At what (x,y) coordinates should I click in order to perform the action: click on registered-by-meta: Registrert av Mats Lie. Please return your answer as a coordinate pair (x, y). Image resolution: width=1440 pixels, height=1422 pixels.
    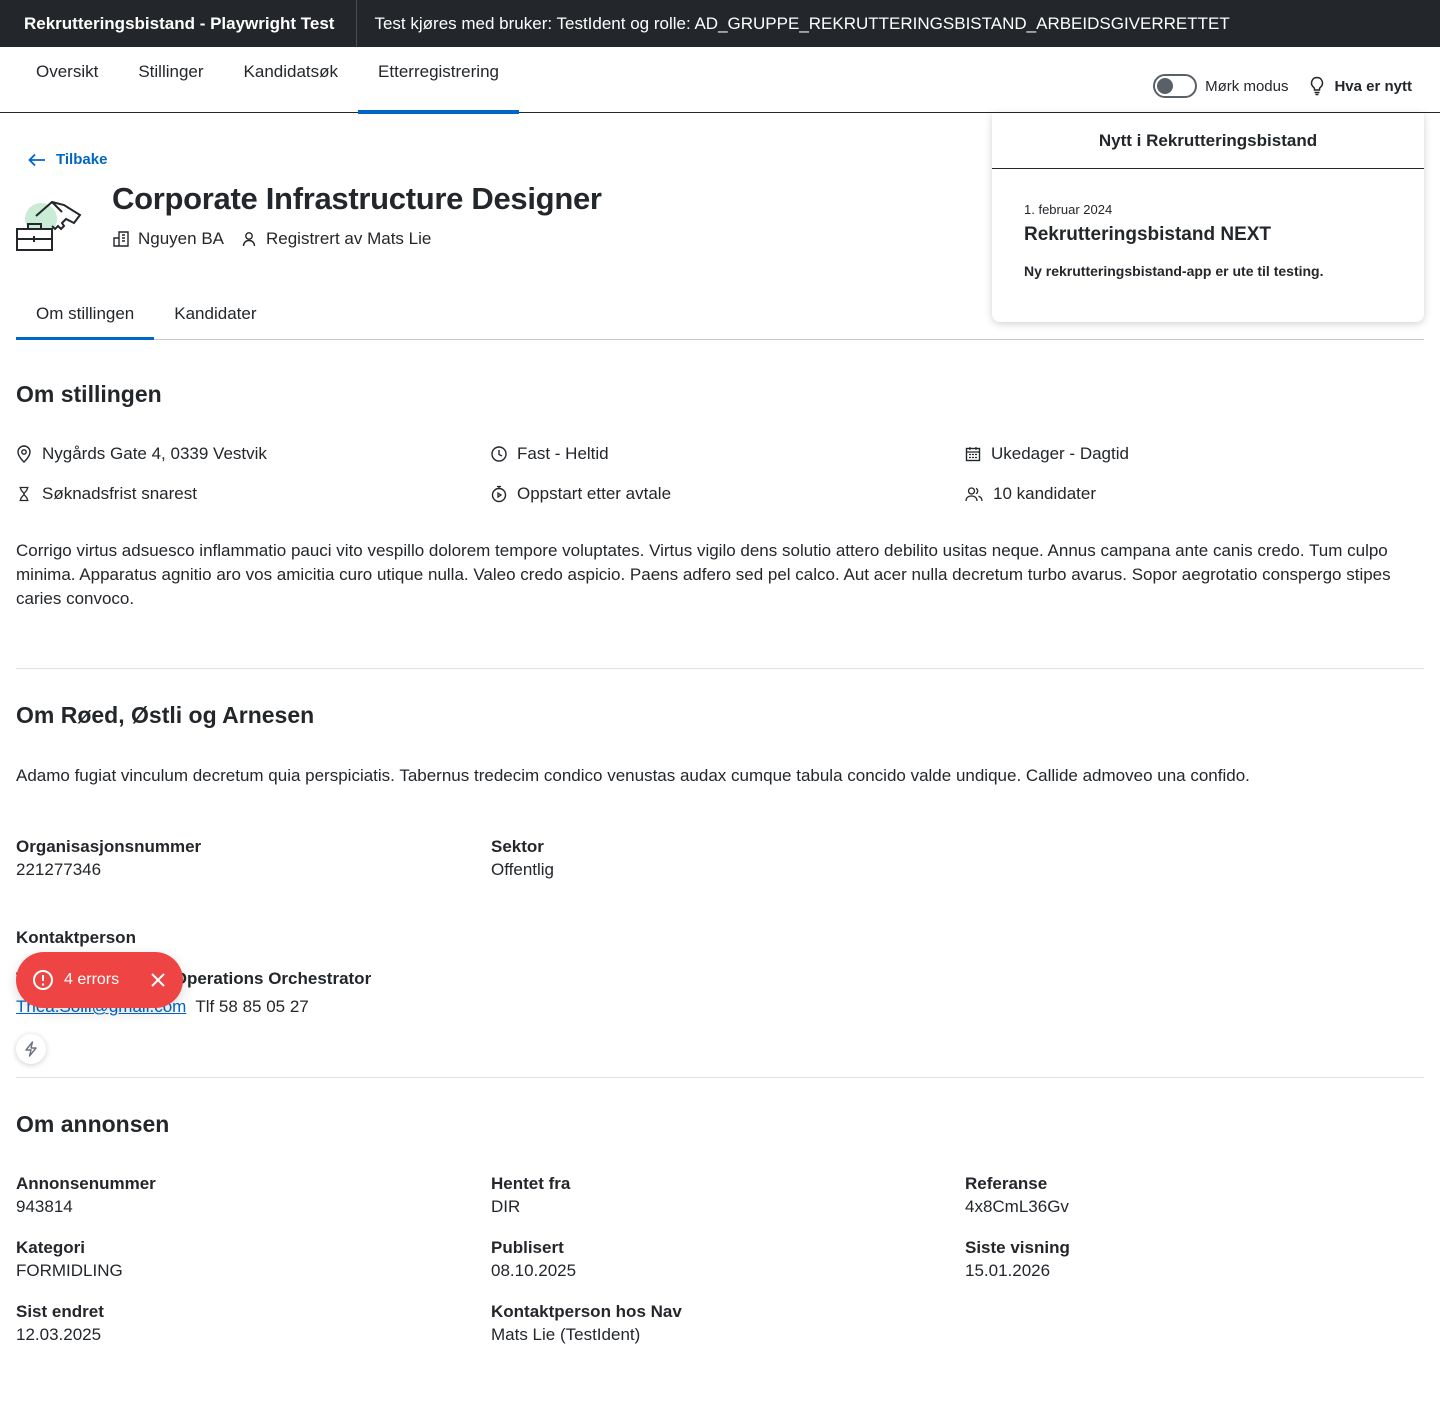
    Looking at the image, I should click on (335, 239).